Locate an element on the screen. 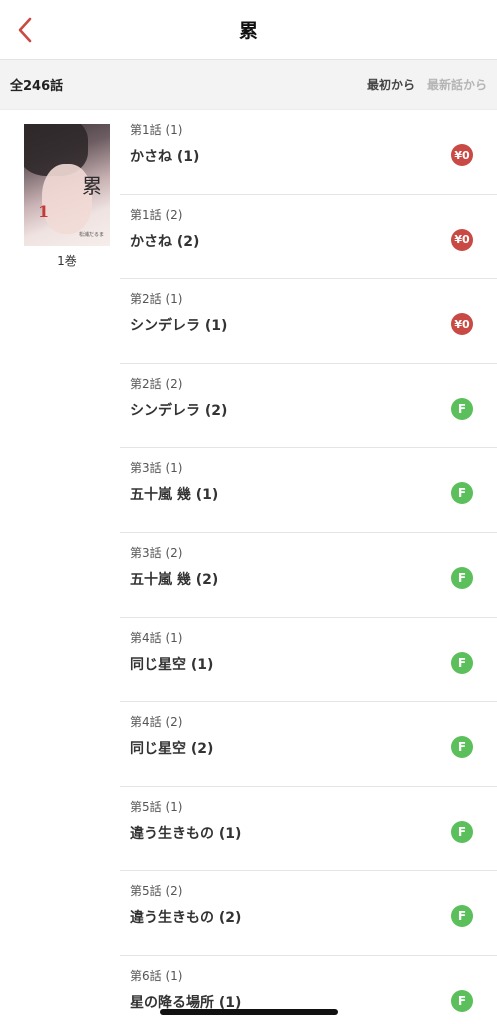 The image size is (497, 1024). episode-row: 第5話 (1) 違う生きもの (1) F is located at coordinates (308, 829).